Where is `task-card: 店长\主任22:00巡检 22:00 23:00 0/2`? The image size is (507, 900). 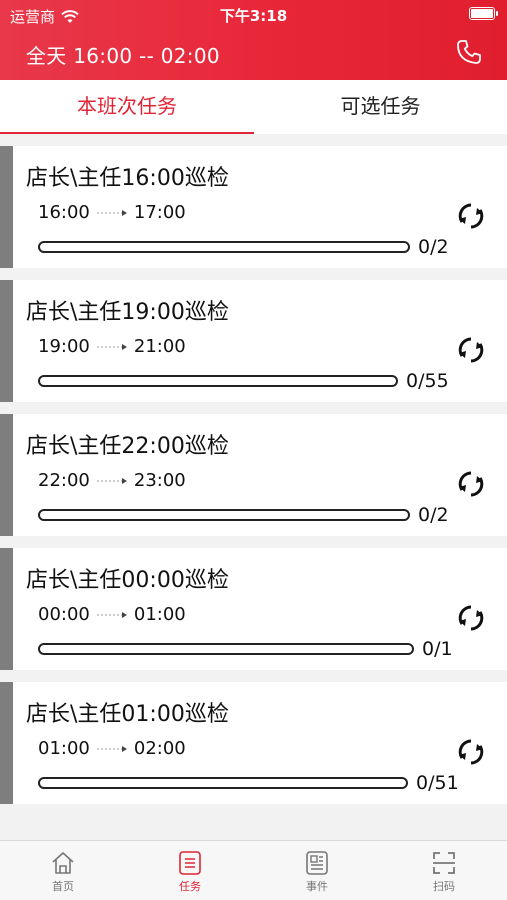 task-card: 店长\主任22:00巡检 22:00 23:00 0/2 is located at coordinates (253, 475).